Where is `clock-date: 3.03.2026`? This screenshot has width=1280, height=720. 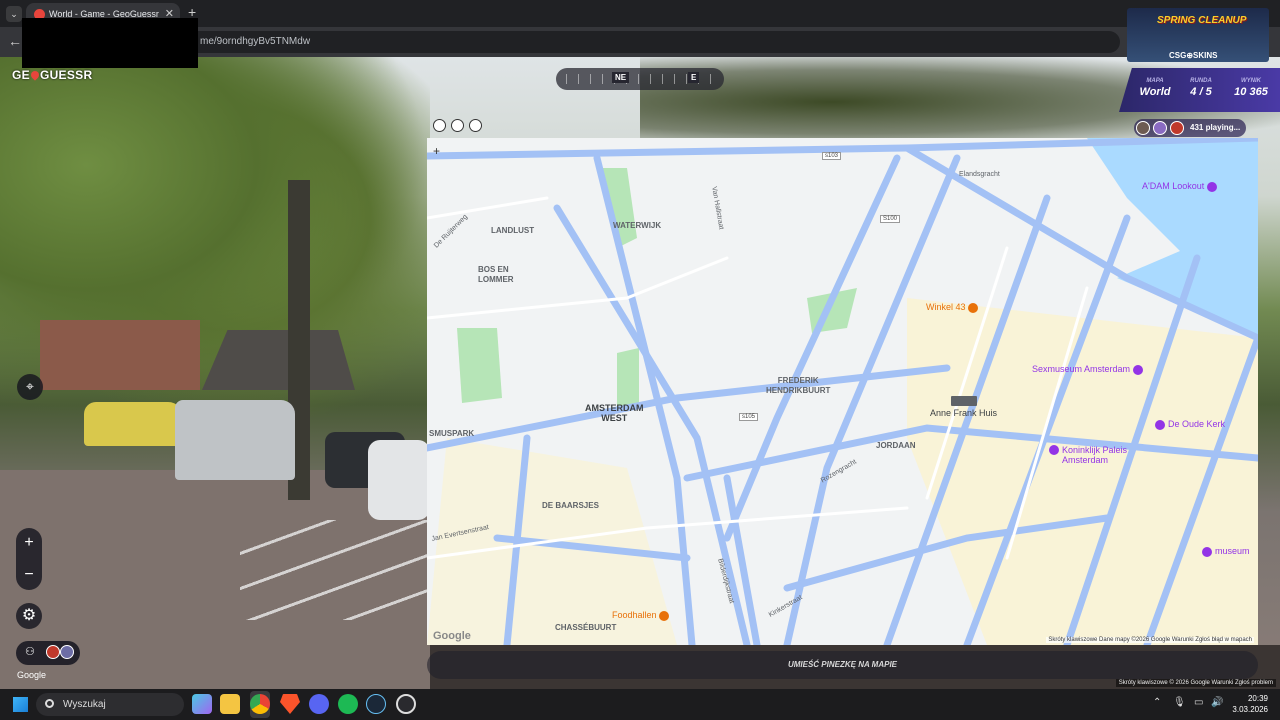 clock-date: 3.03.2026 is located at coordinates (1250, 709).